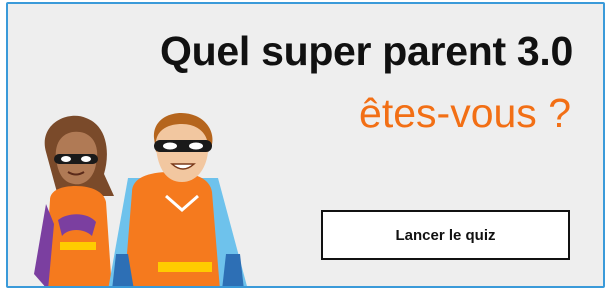 The image size is (611, 291). Describe the element at coordinates (465, 113) in the screenshot. I see `banner-subtitle: êtes-vous ?` at that location.